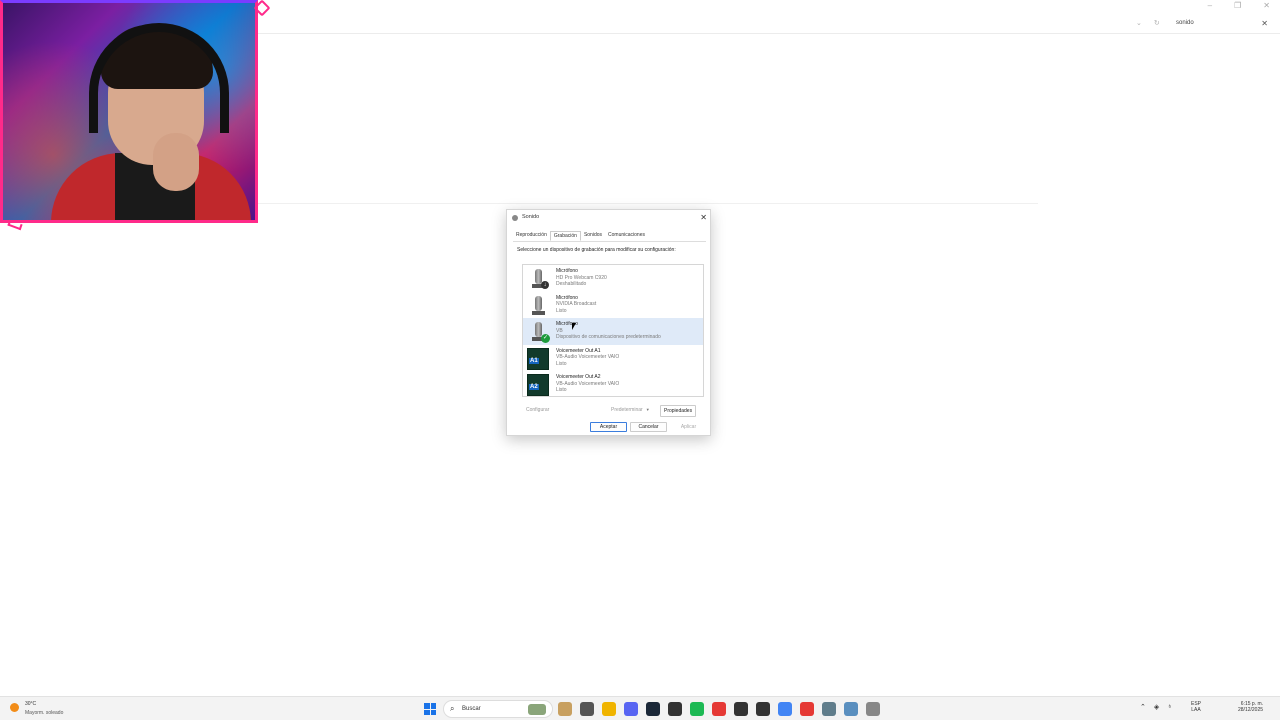 Image resolution: width=1280 pixels, height=720 pixels. I want to click on network-icon: ◈, so click(1156, 707).